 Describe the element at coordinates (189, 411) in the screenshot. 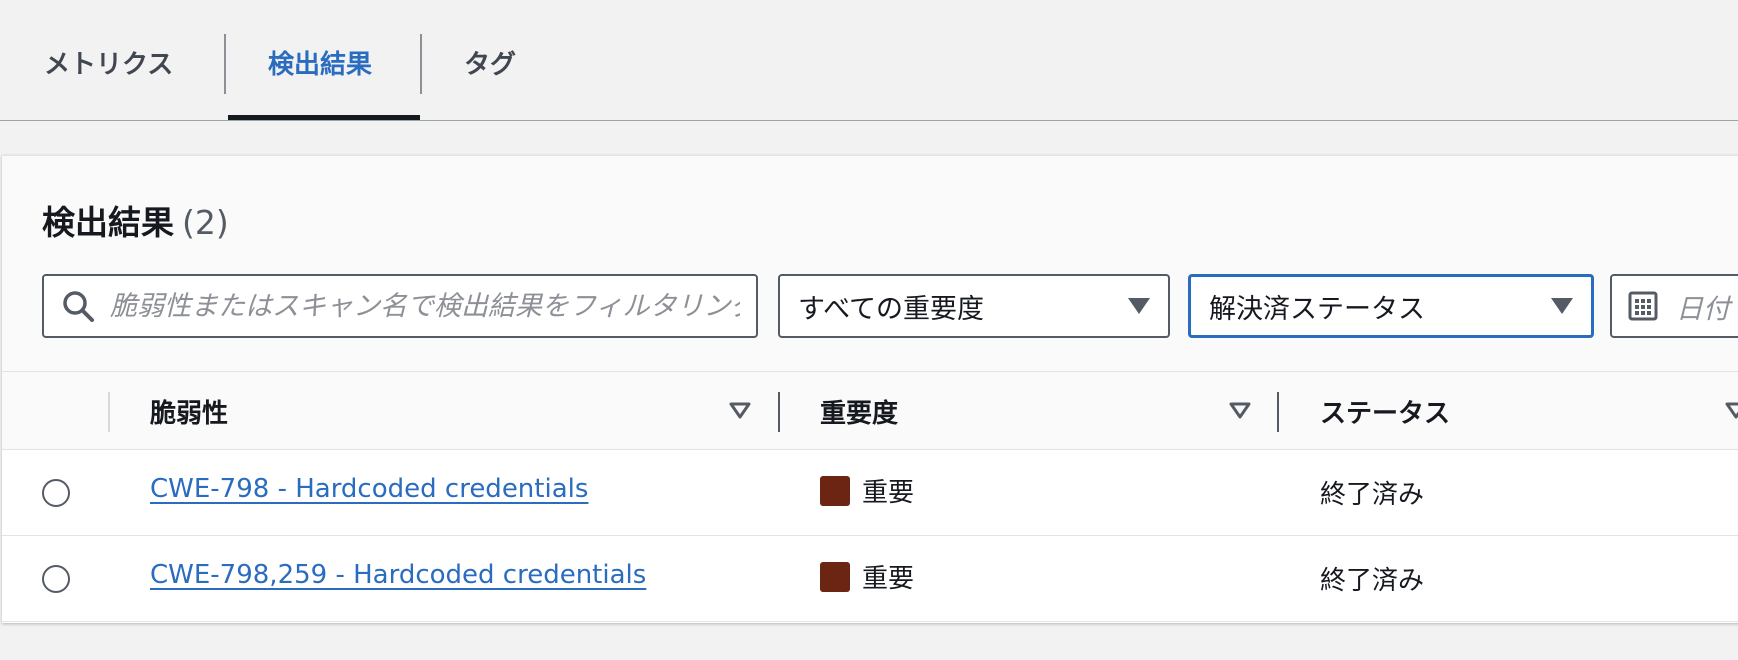

I see `column-header-vulnerability: 脆弱性` at that location.